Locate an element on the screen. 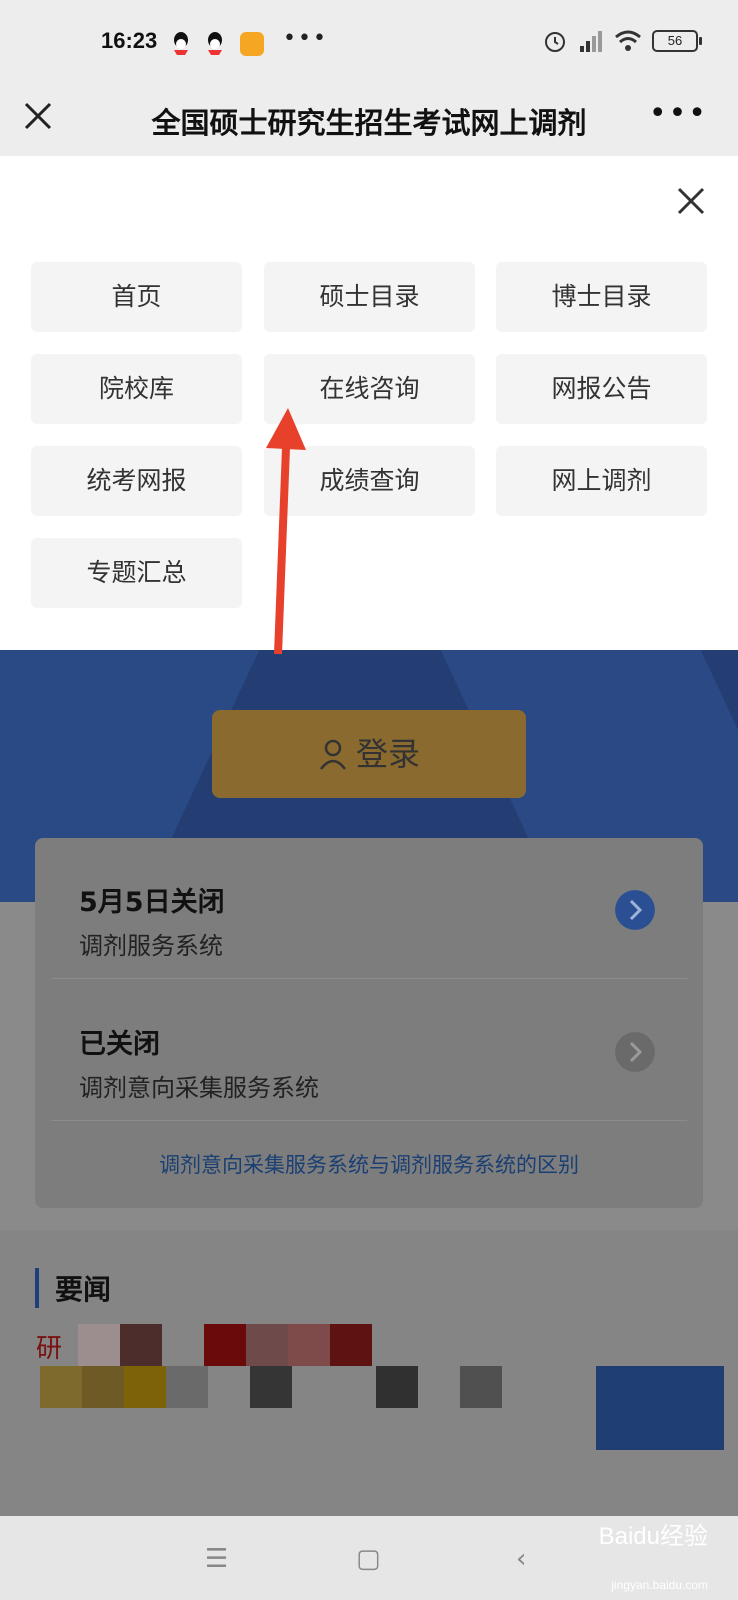  menu-item-phd-catalog: 博士目录 is located at coordinates (601, 297).